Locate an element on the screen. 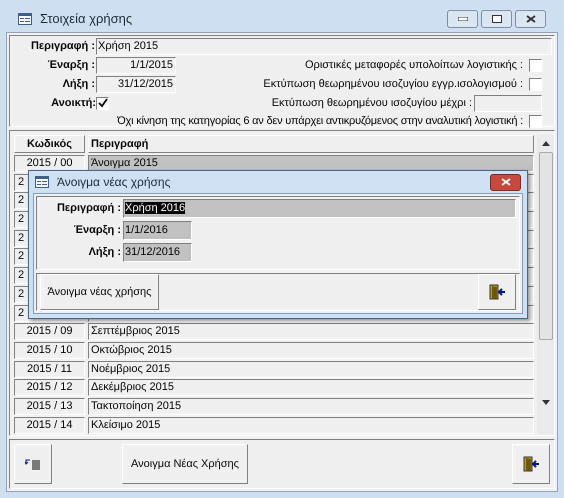 This screenshot has width=564, height=498. table-cell: Οκτώβριος 2015 is located at coordinates (311, 350).